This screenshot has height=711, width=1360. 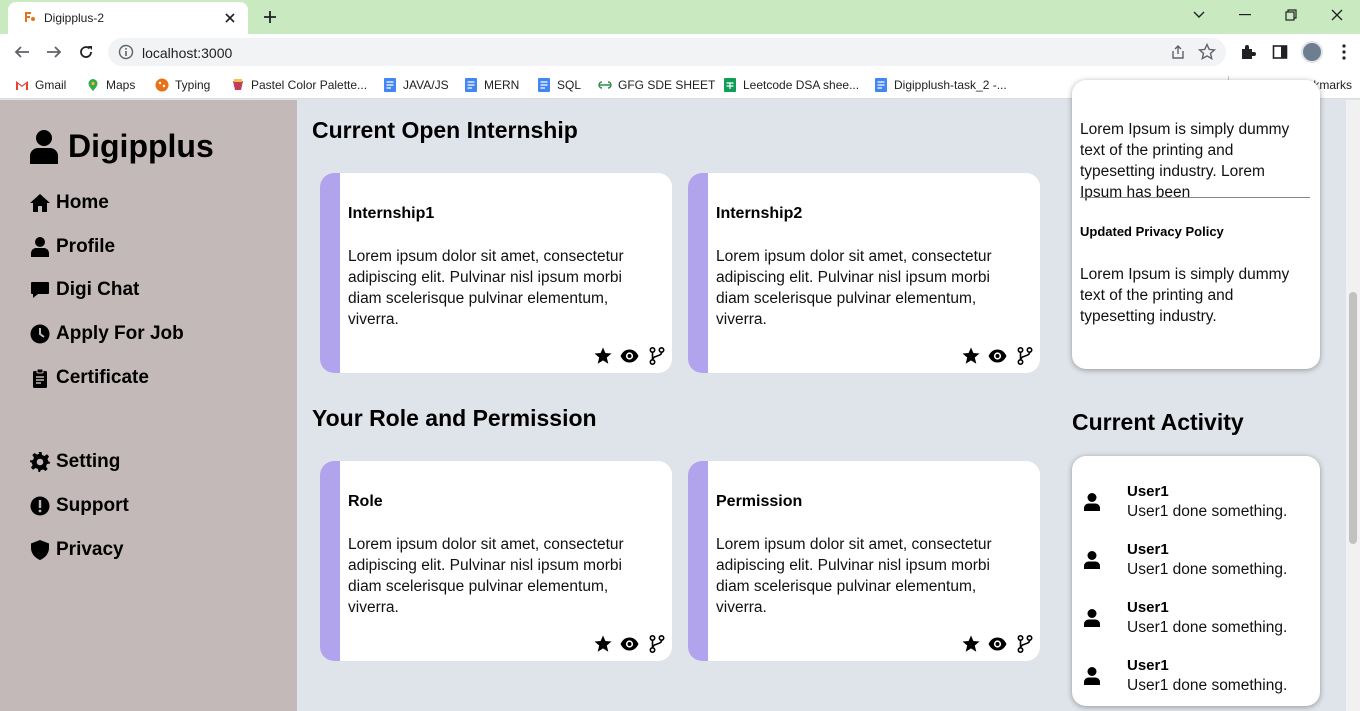 I want to click on sidebar-item-apply-for-job: Apply For Job, so click(x=107, y=334).